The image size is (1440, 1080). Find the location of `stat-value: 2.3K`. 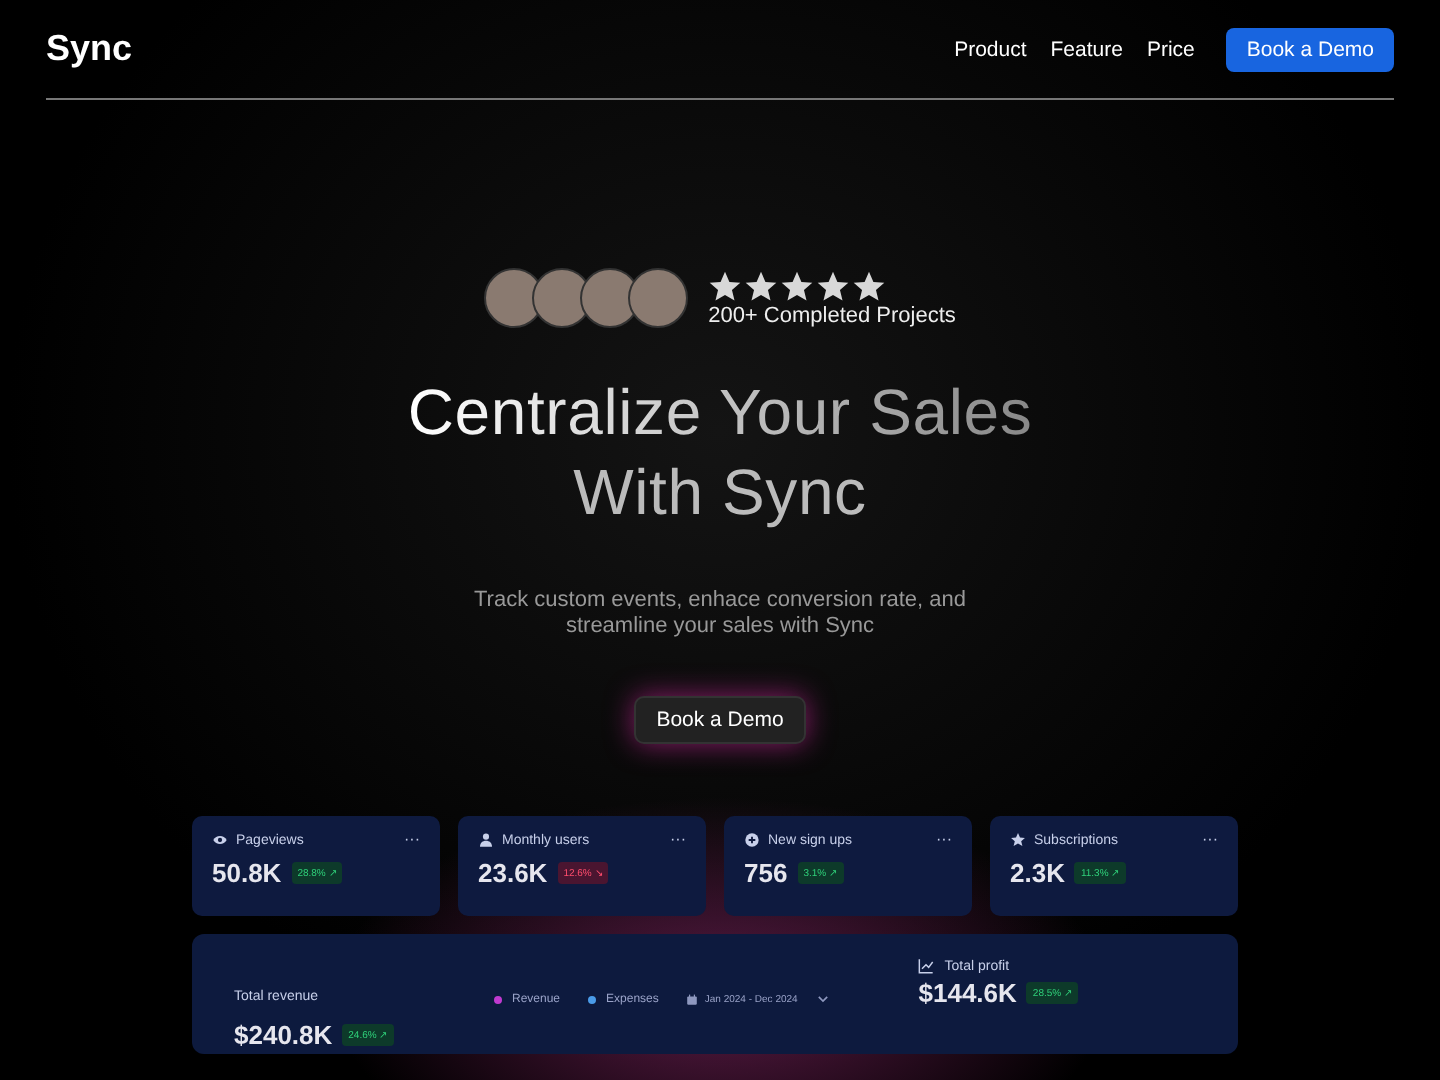

stat-value: 2.3K is located at coordinates (1037, 873).